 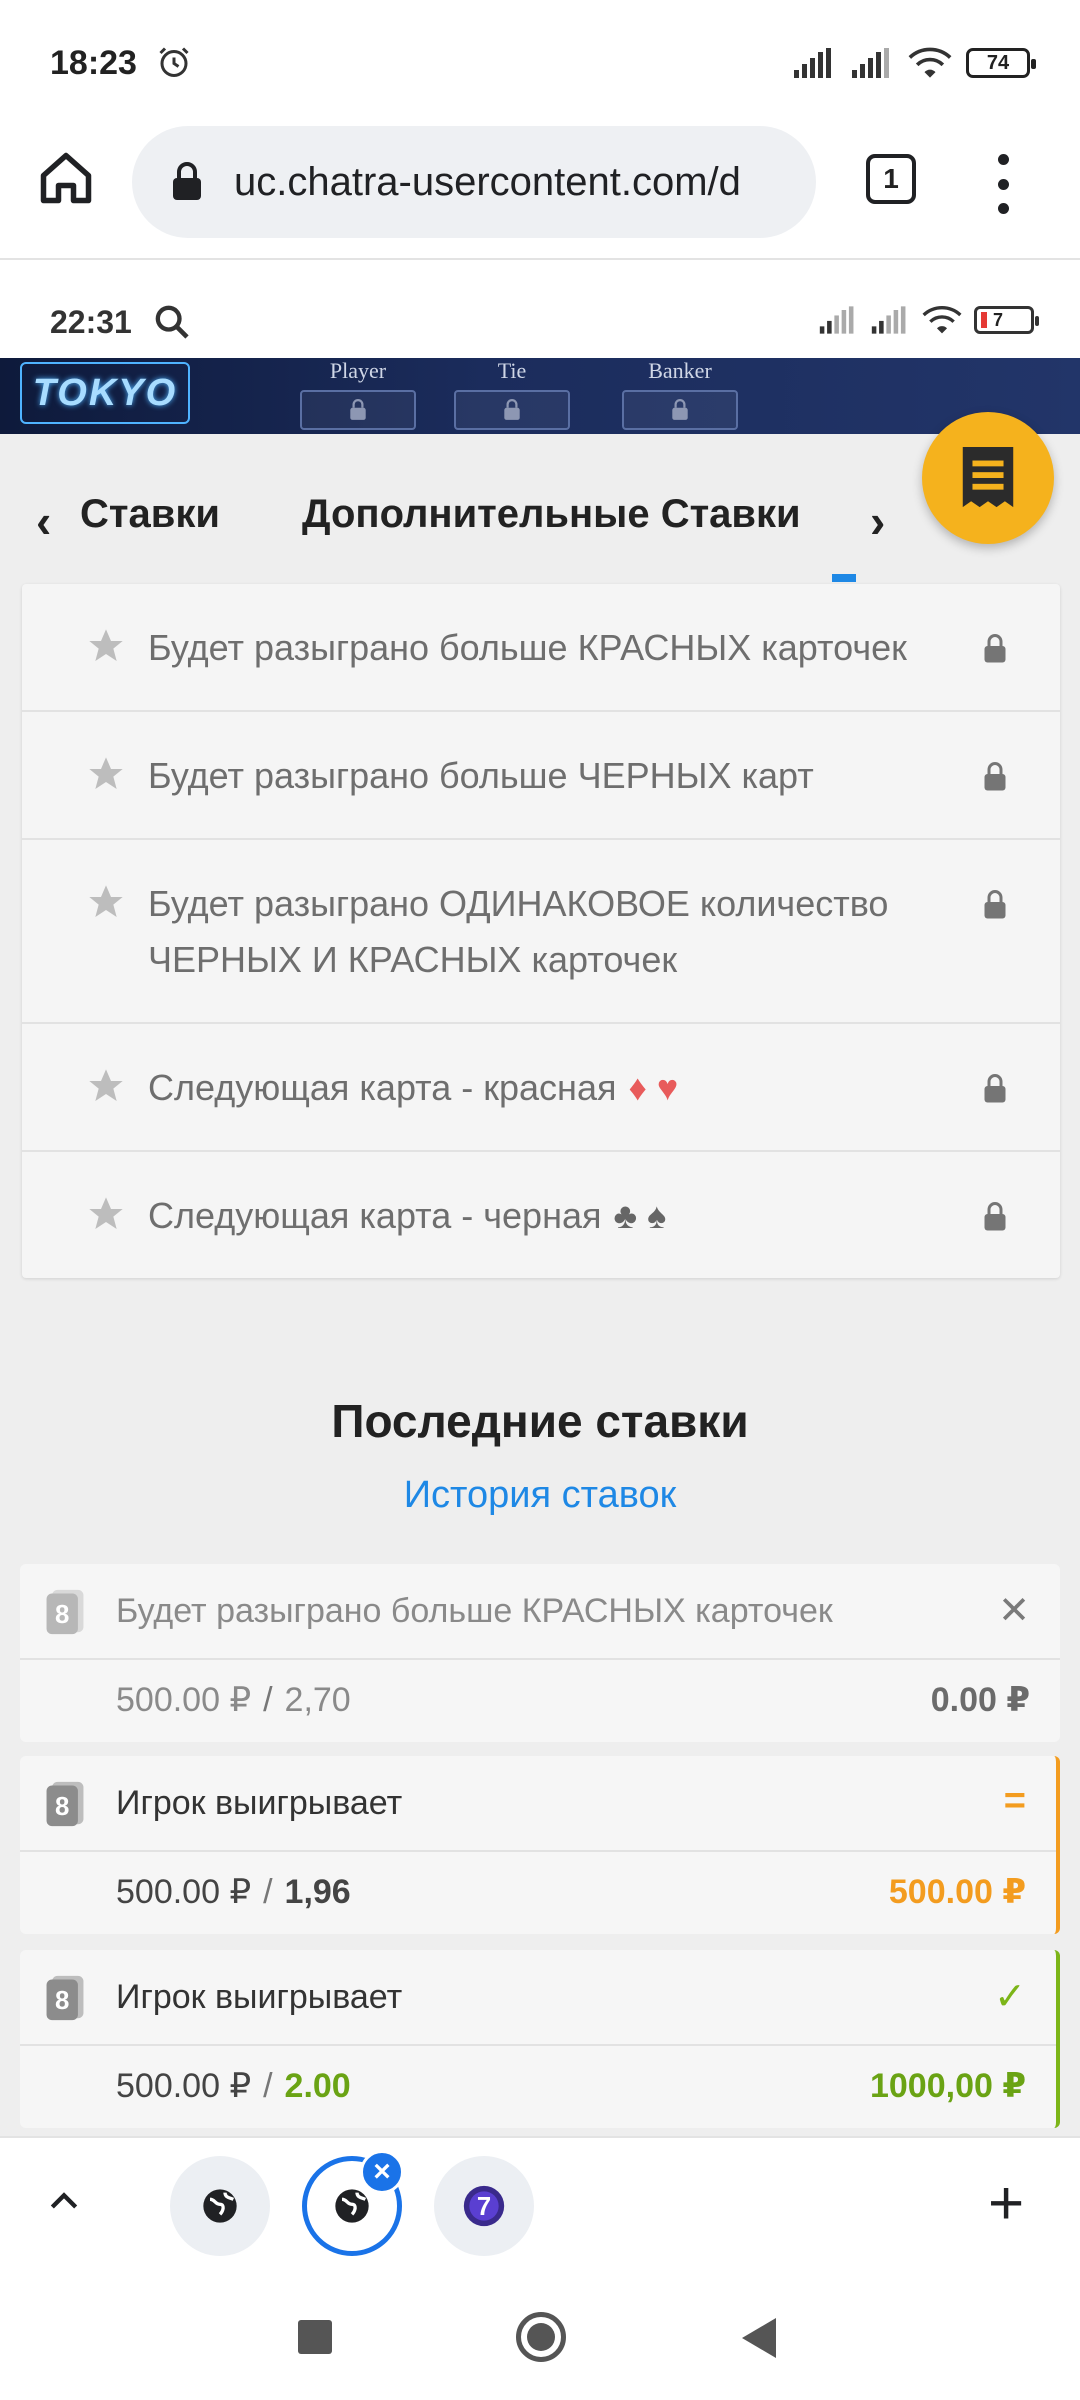 What do you see at coordinates (947, 2086) in the screenshot?
I see `recent-bet-payout: 1000,00 ₽` at bounding box center [947, 2086].